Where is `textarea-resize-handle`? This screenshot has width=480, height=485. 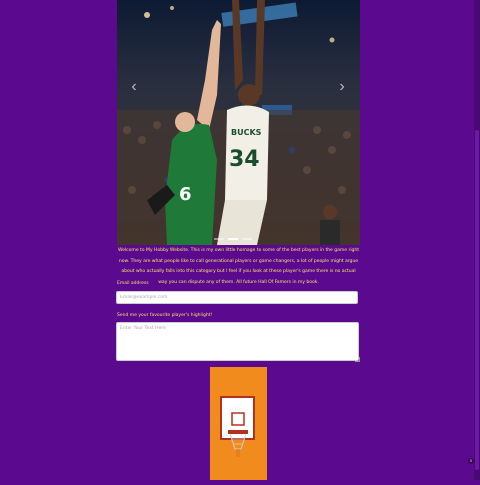
textarea-resize-handle is located at coordinates (357, 359).